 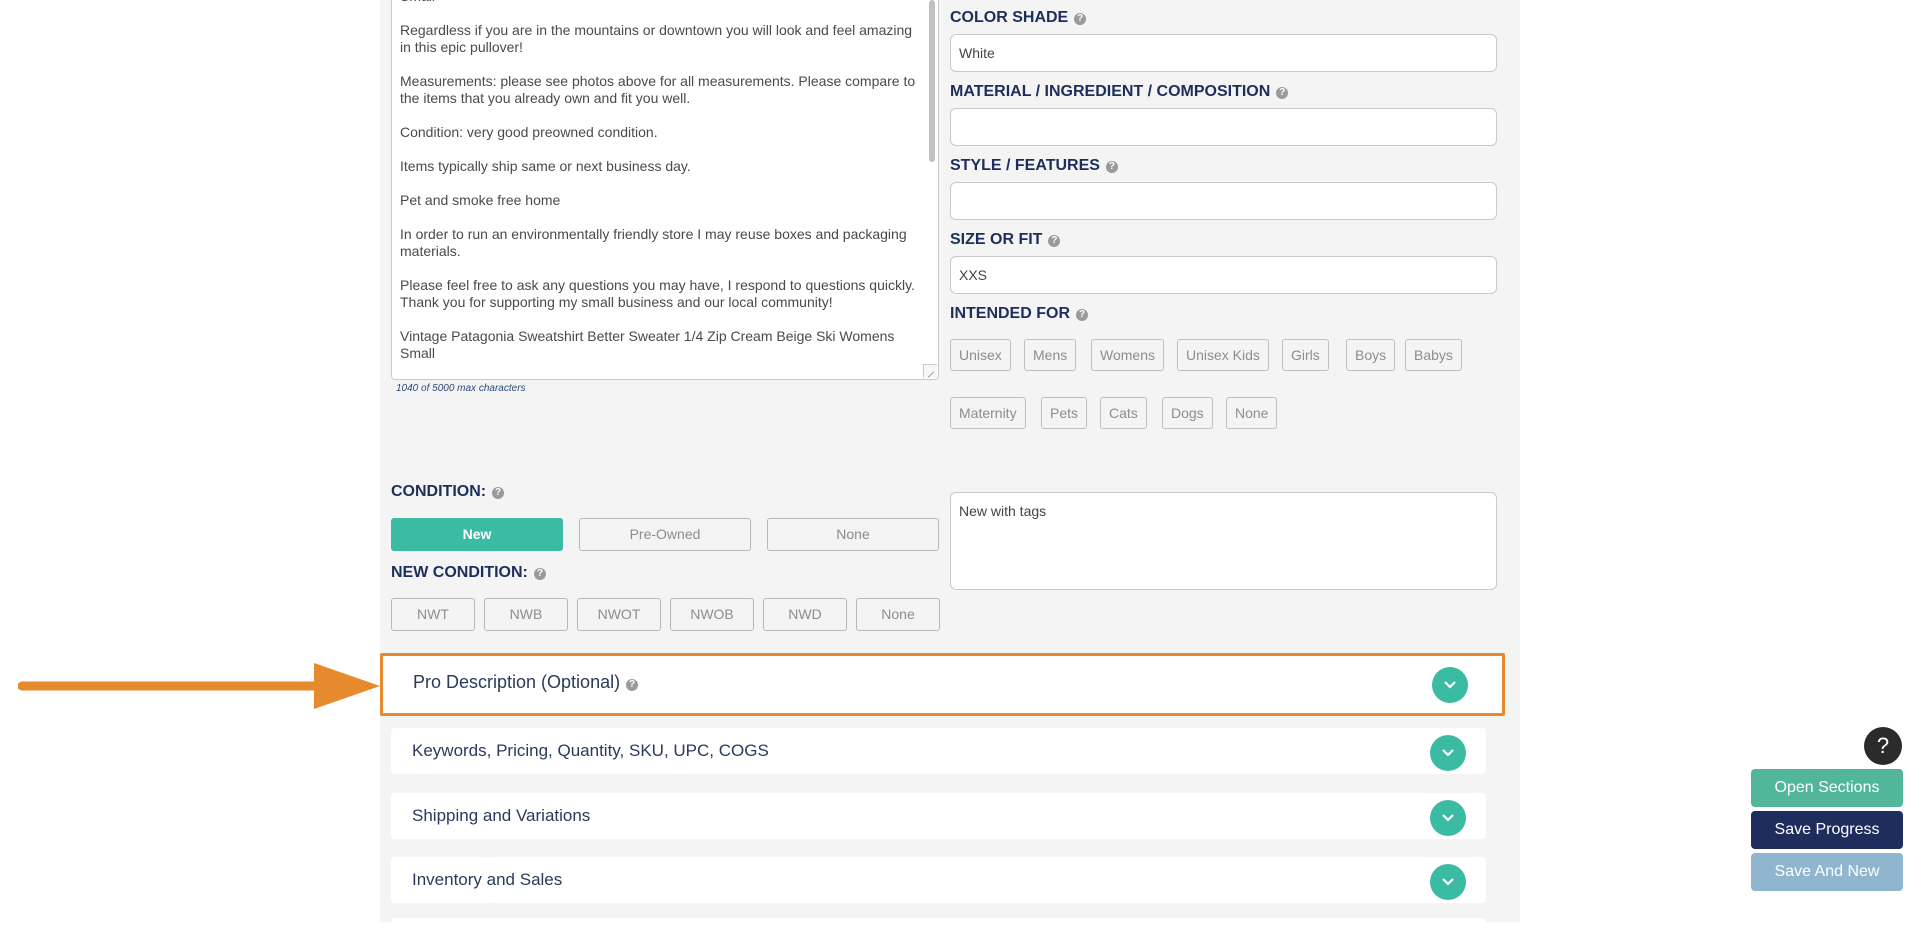 What do you see at coordinates (898, 614) in the screenshot?
I see `new-condition-none: None` at bounding box center [898, 614].